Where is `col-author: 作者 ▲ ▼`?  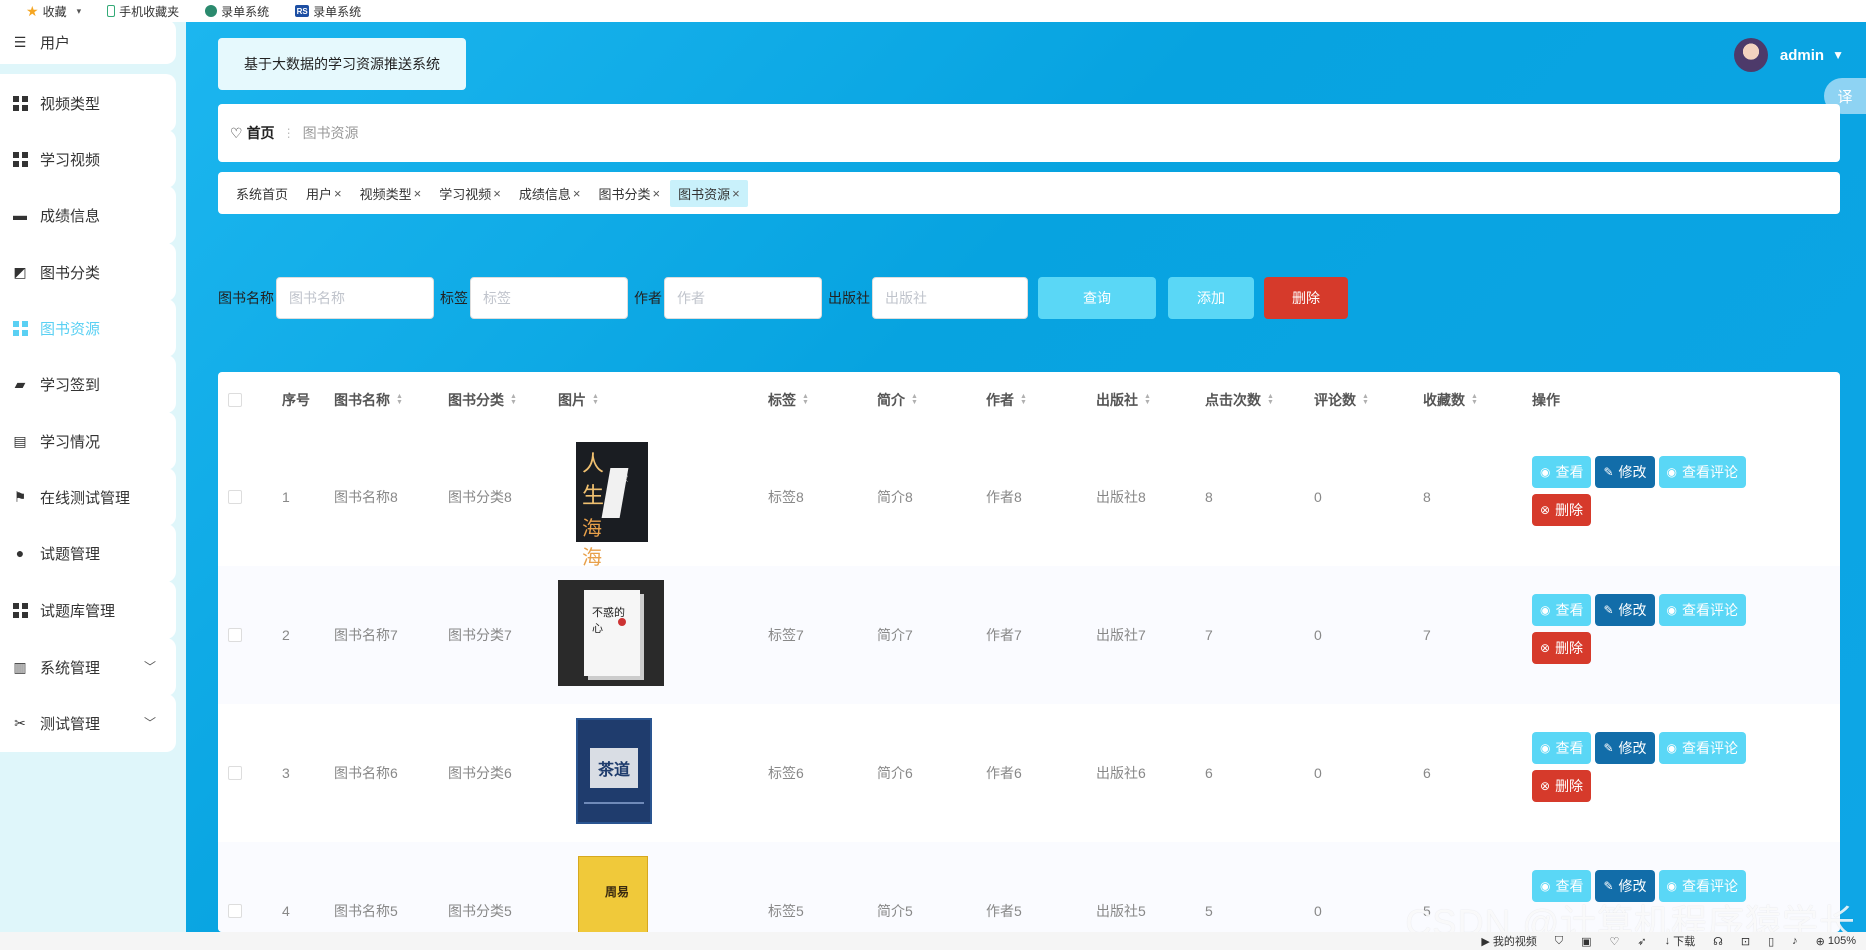 col-author: 作者 ▲ ▼ is located at coordinates (1006, 400).